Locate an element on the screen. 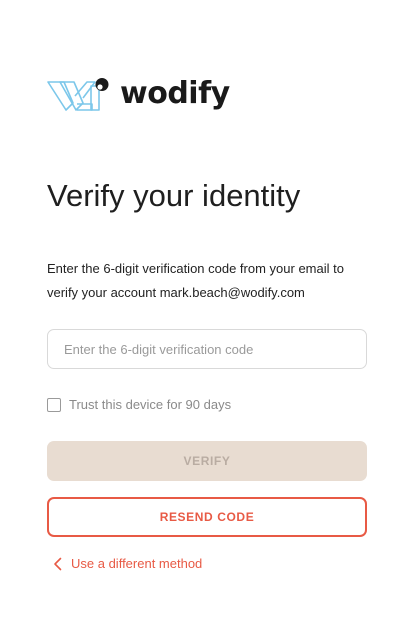  page-title: Verify your identity is located at coordinates (174, 195).